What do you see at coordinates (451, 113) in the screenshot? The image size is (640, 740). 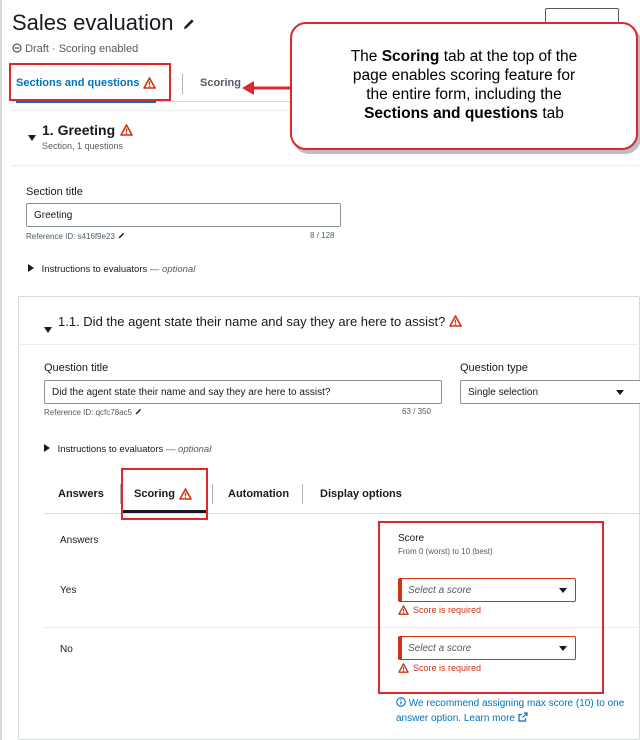 I see `callout-bold-sections: Sections and questions` at bounding box center [451, 113].